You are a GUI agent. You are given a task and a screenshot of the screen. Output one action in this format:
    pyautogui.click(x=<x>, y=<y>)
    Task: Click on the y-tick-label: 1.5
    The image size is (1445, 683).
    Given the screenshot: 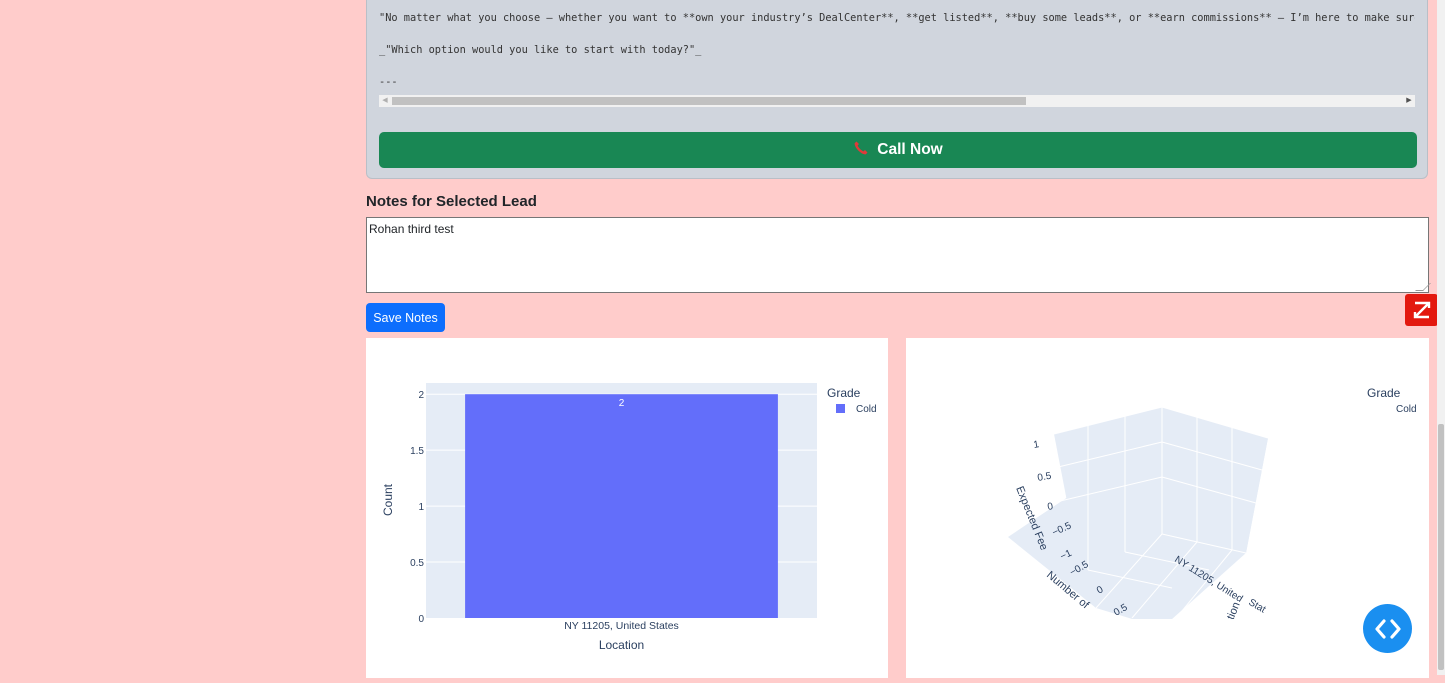 What is the action you would take?
    pyautogui.click(x=417, y=451)
    